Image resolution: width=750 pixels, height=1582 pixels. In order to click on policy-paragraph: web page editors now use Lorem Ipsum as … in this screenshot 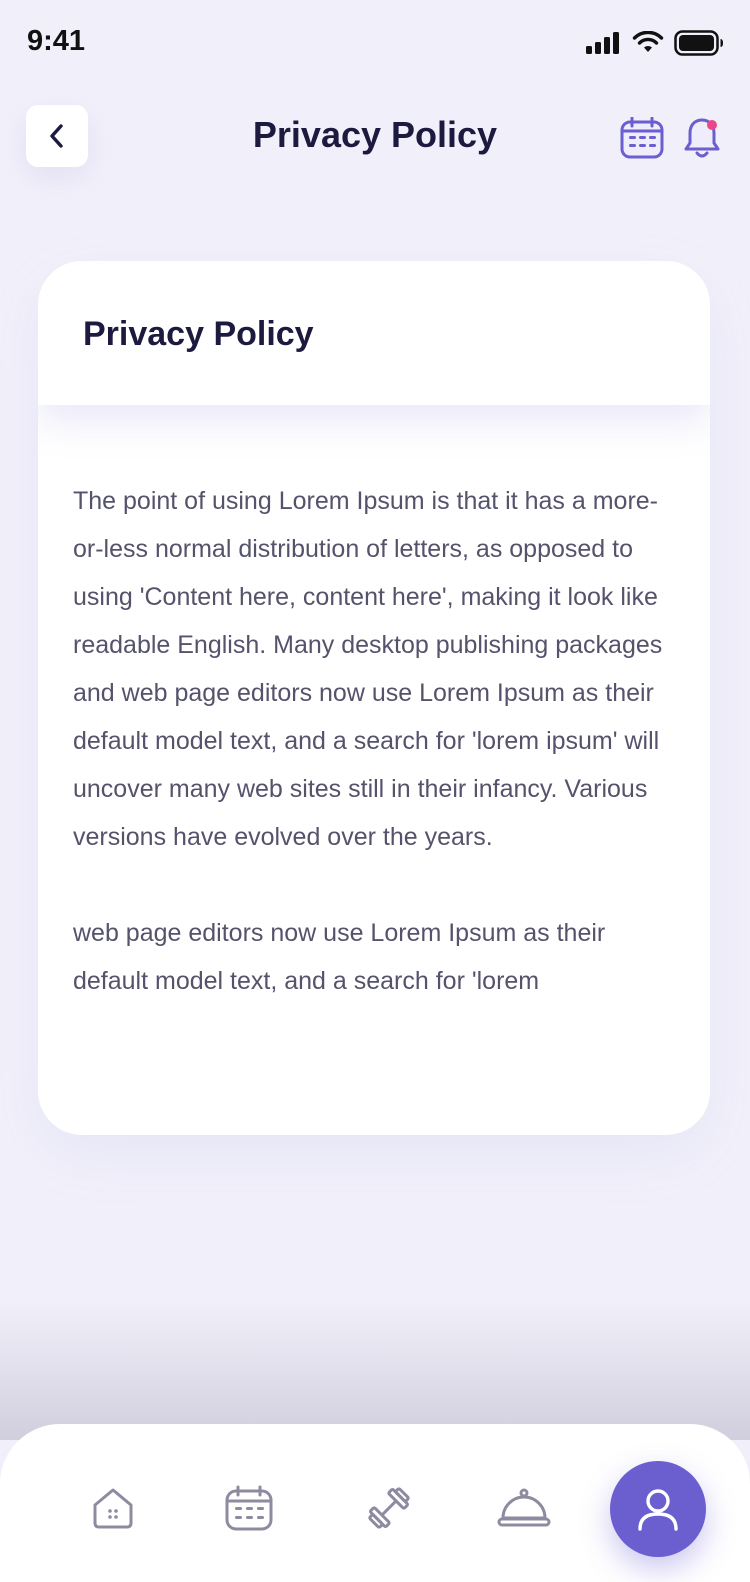, I will do `click(339, 957)`.